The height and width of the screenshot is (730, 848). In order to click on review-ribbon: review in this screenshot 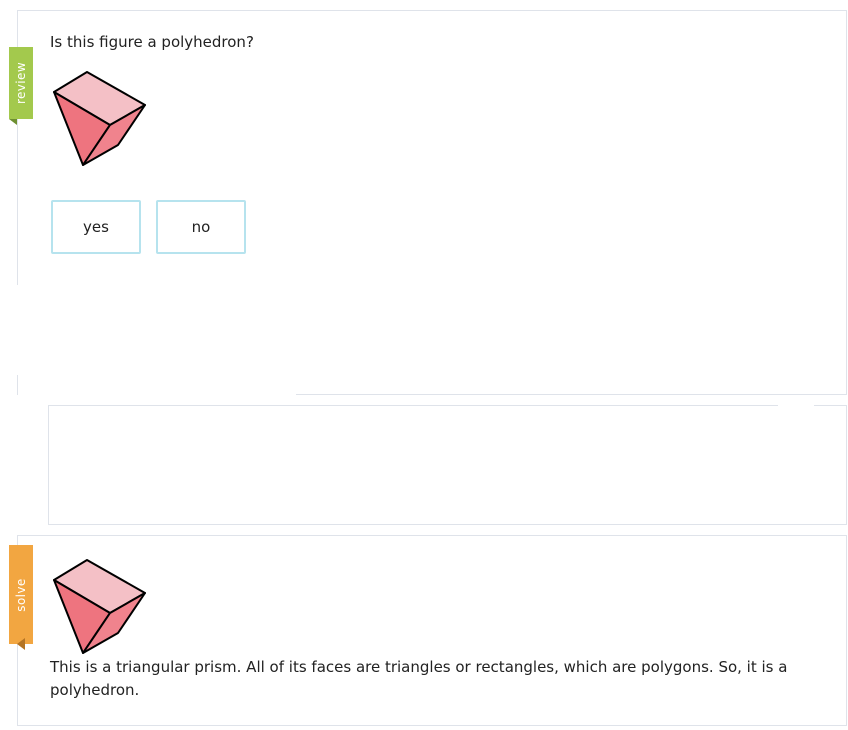, I will do `click(21, 86)`.